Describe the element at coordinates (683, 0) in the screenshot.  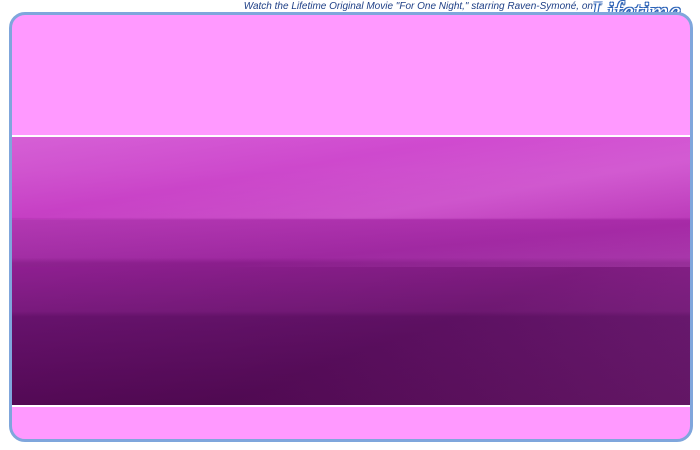
I see `registered-mark: ®` at that location.